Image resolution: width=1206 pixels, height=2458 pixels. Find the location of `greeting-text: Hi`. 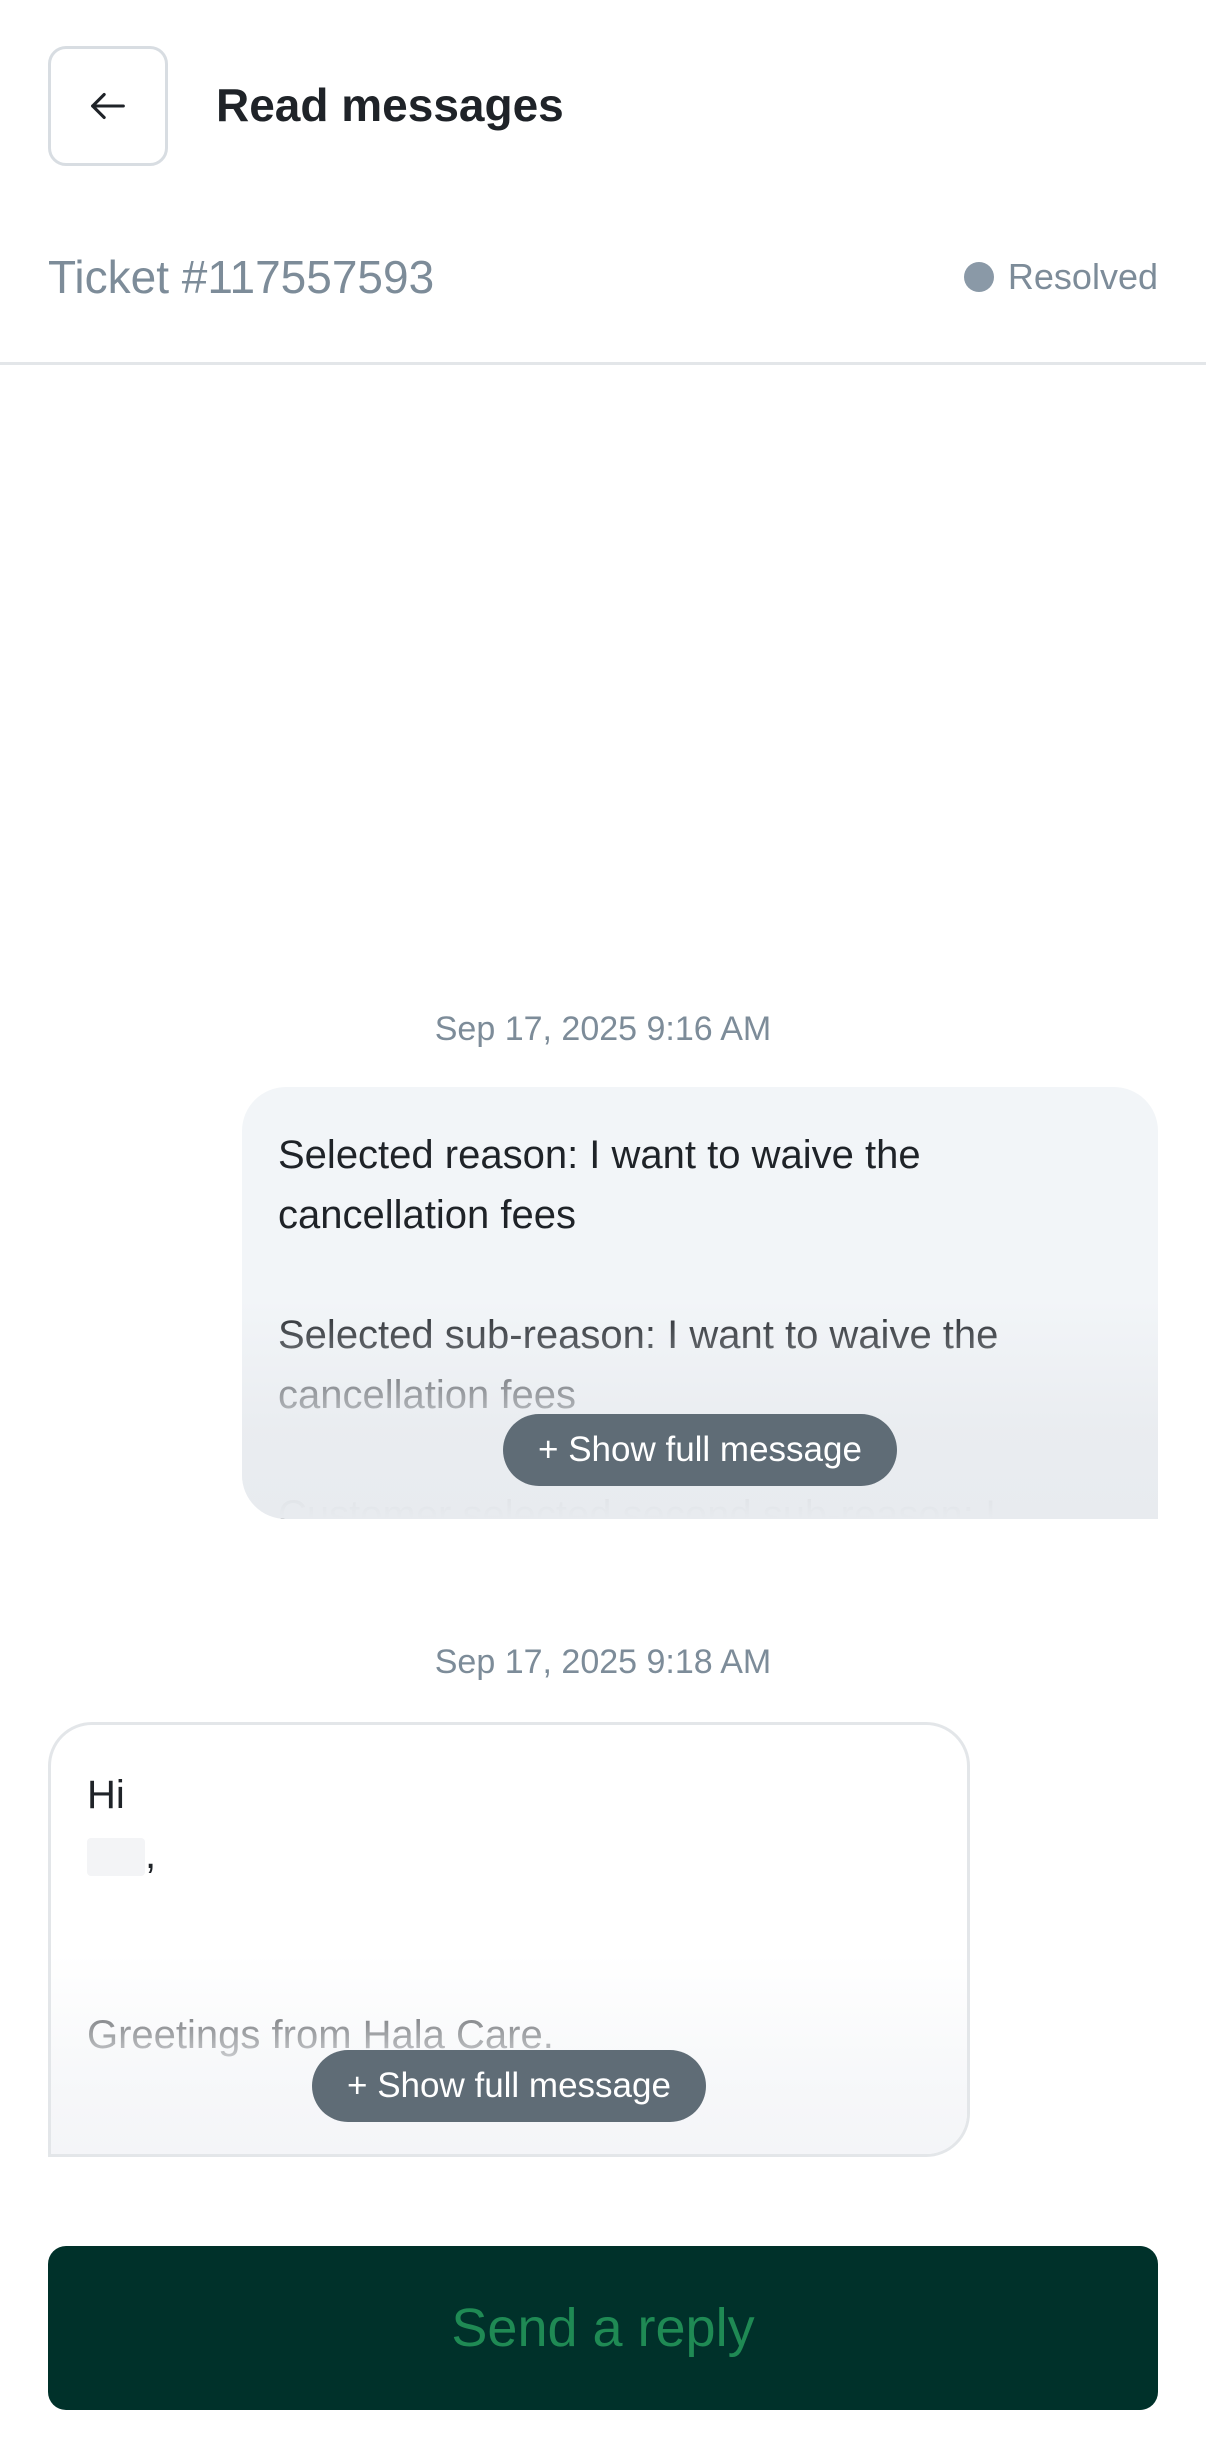

greeting-text: Hi is located at coordinates (106, 1795).